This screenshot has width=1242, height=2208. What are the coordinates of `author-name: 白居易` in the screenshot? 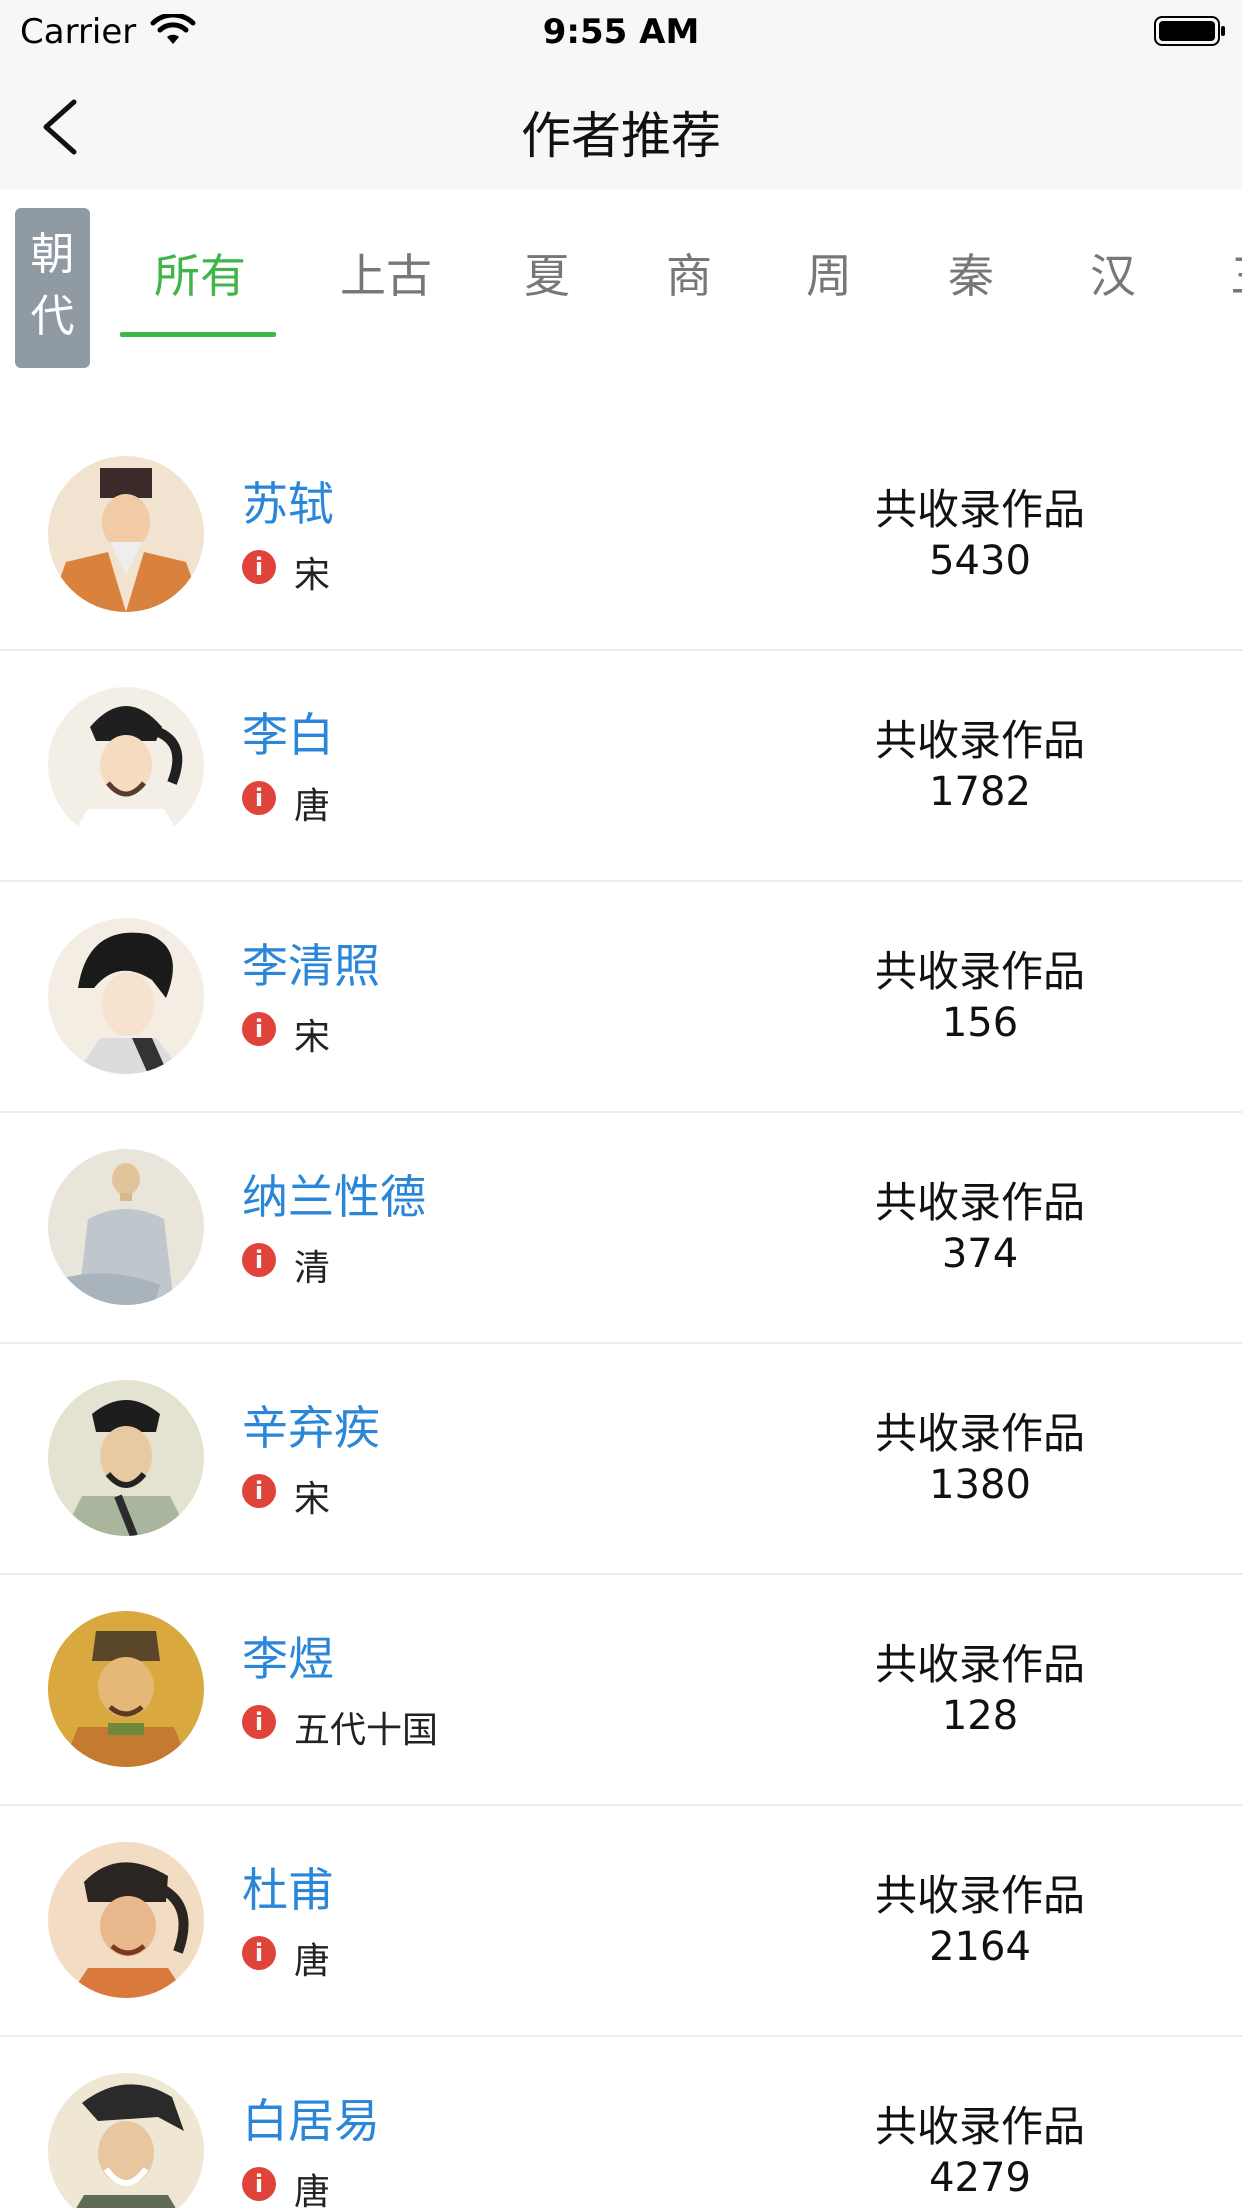 It's located at (311, 2118).